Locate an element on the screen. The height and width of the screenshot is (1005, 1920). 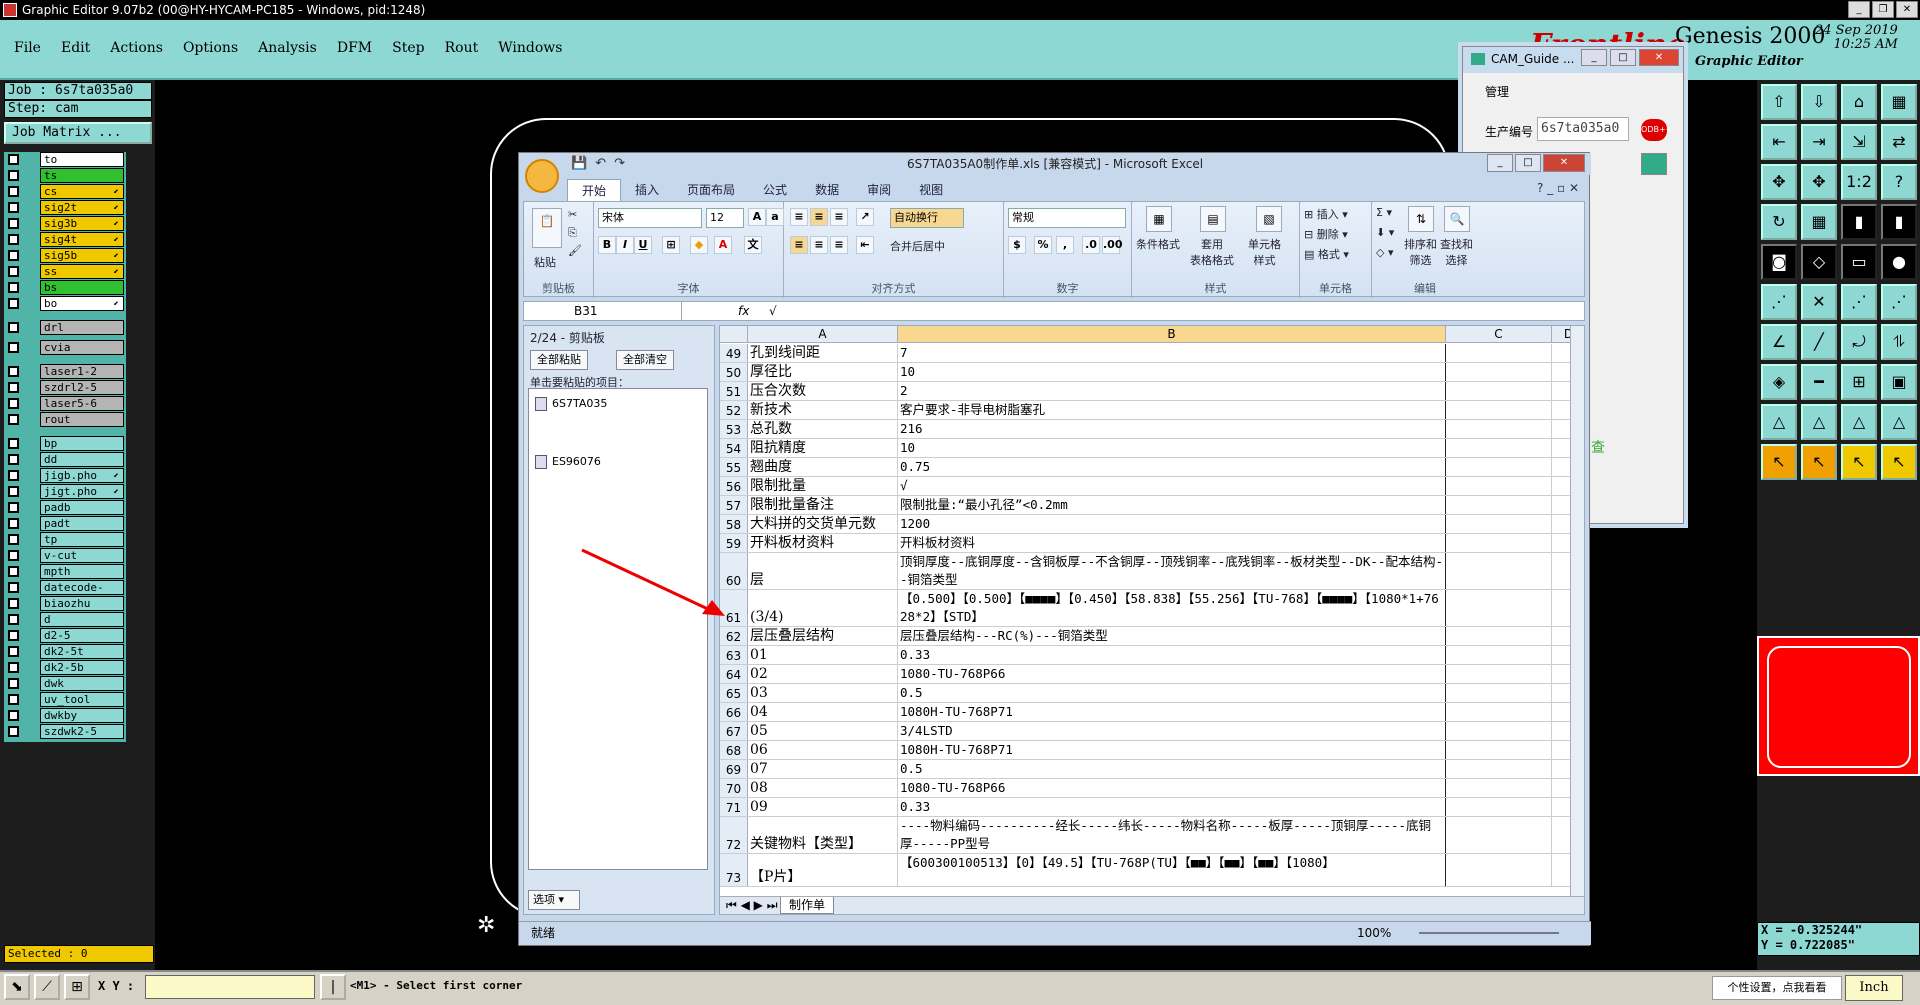
font-size-select: 12 is located at coordinates (725, 218).